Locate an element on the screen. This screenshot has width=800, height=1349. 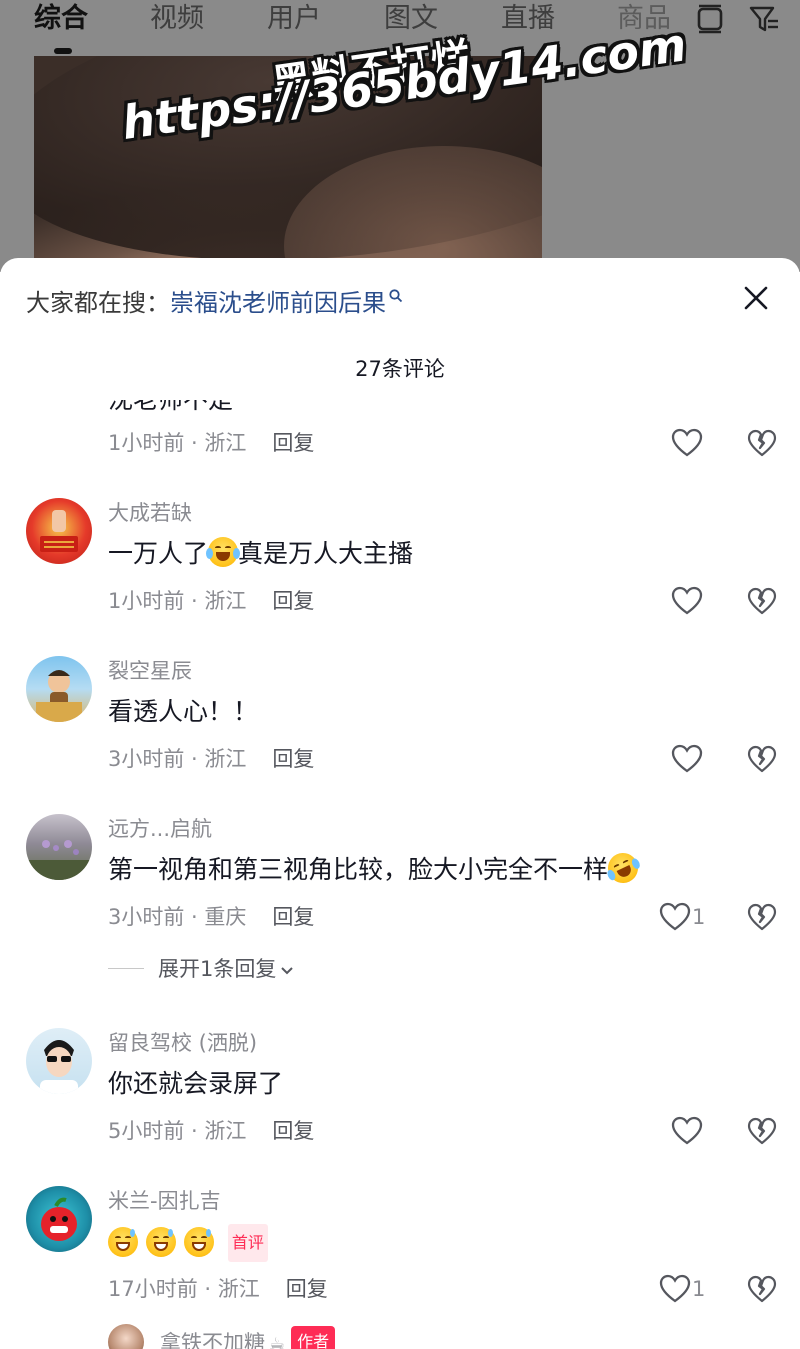
comment-meta: 17小时前 · 浙江 回复 is located at coordinates (218, 1289).